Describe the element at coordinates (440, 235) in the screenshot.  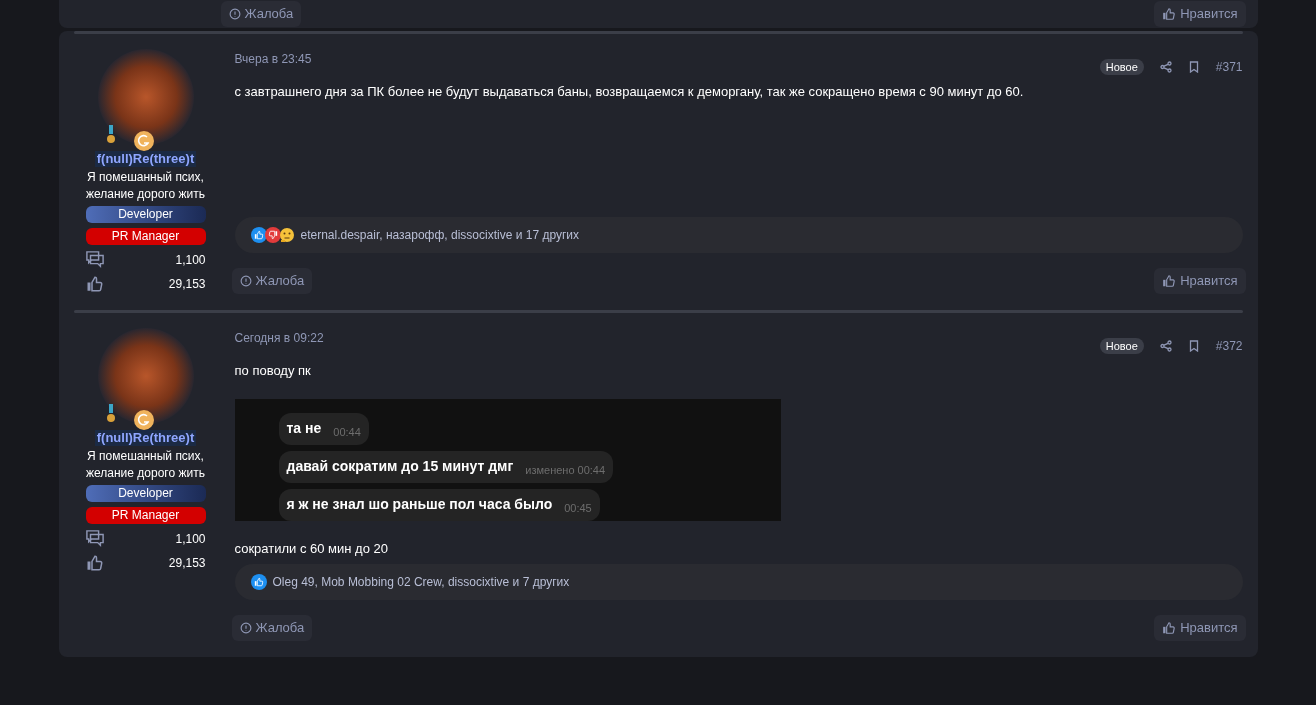
I see `reactions-text: eternal.despair, назарофф, dissocixtive и 17 других` at that location.